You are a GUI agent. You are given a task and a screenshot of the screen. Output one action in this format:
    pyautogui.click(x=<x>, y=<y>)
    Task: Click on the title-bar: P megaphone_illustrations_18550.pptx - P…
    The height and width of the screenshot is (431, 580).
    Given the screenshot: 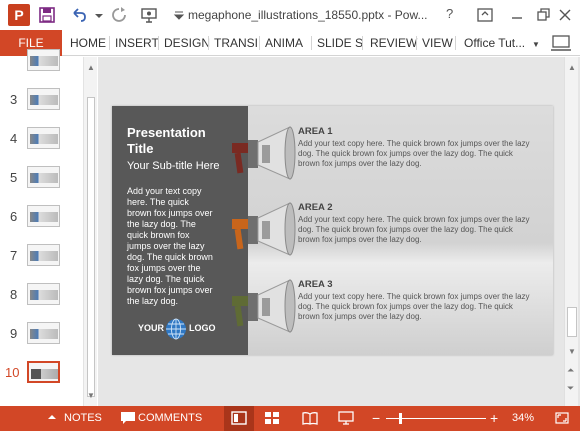 What is the action you would take?
    pyautogui.click(x=290, y=15)
    